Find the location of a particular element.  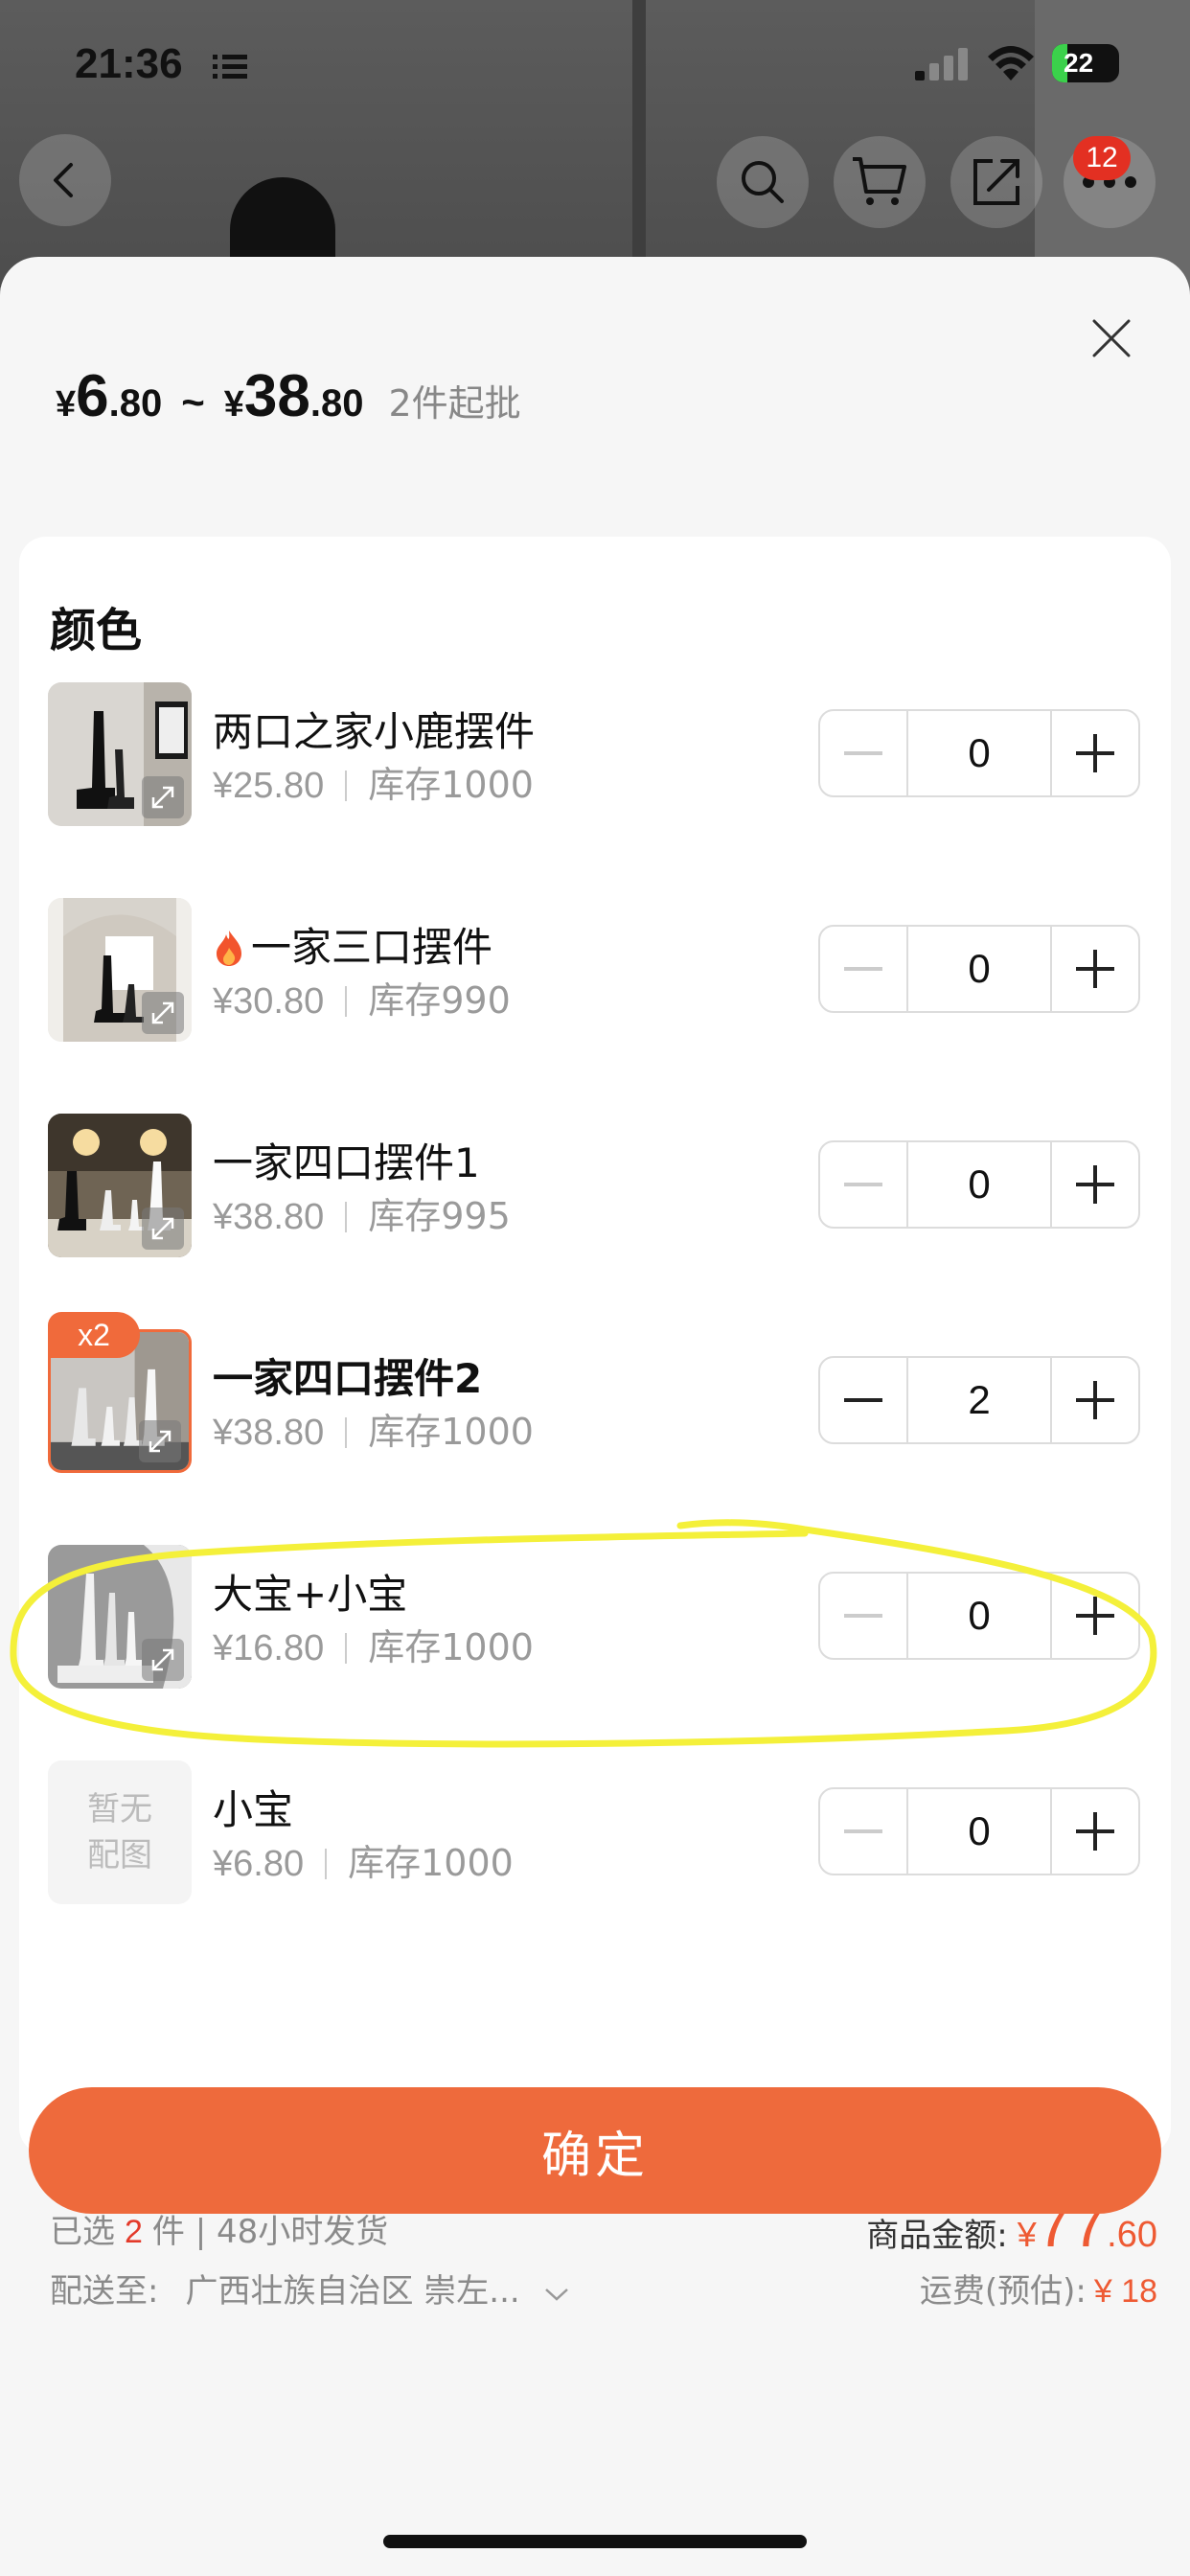

variant-row: 一家三口摆件 ¥30.80 库存990 0 is located at coordinates (595, 970).